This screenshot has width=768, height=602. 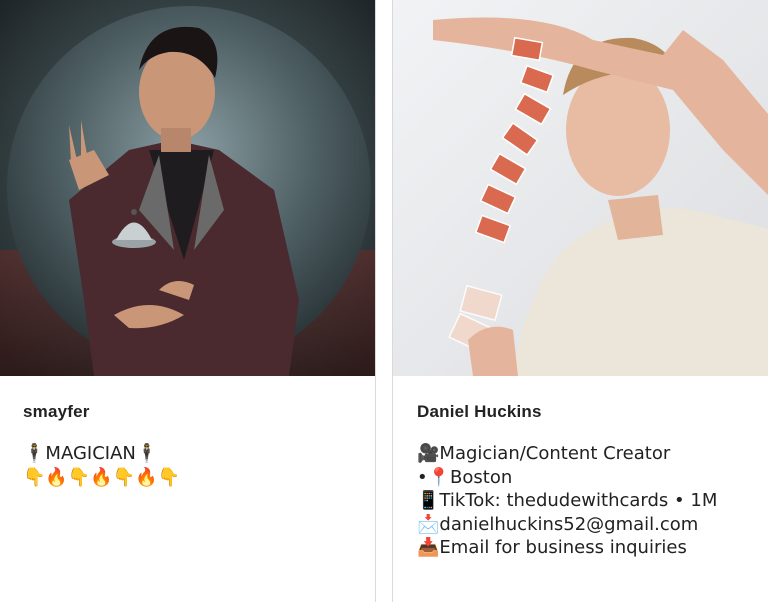 I want to click on bio-line: 📱TikTok: thedudewithcards • 1M, so click(x=567, y=500).